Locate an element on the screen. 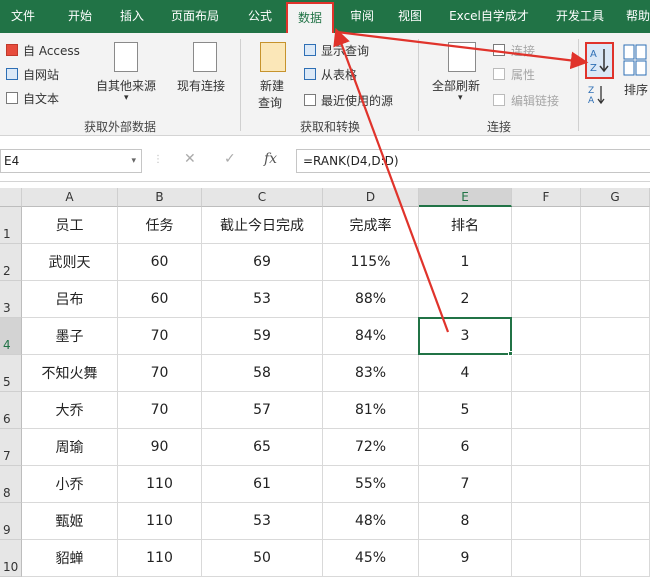 The image size is (650, 581). cell-rate: 55% is located at coordinates (371, 484).